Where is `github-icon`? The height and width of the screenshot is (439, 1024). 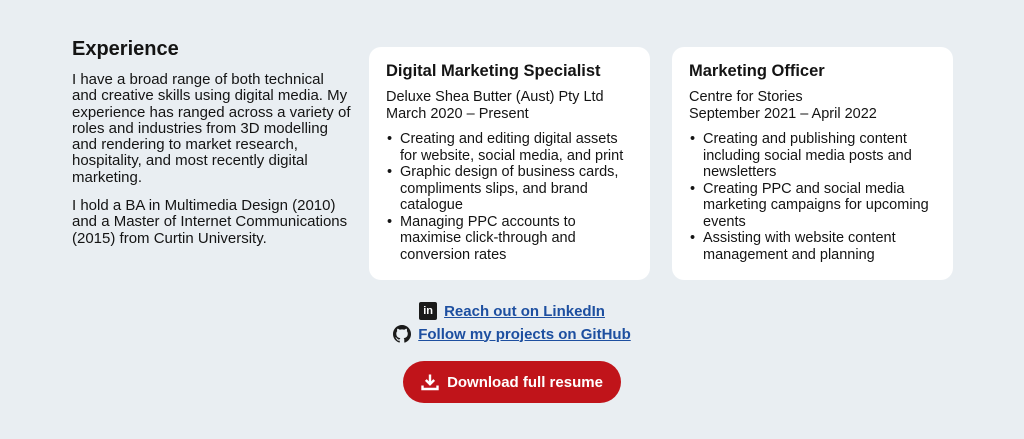 github-icon is located at coordinates (402, 334).